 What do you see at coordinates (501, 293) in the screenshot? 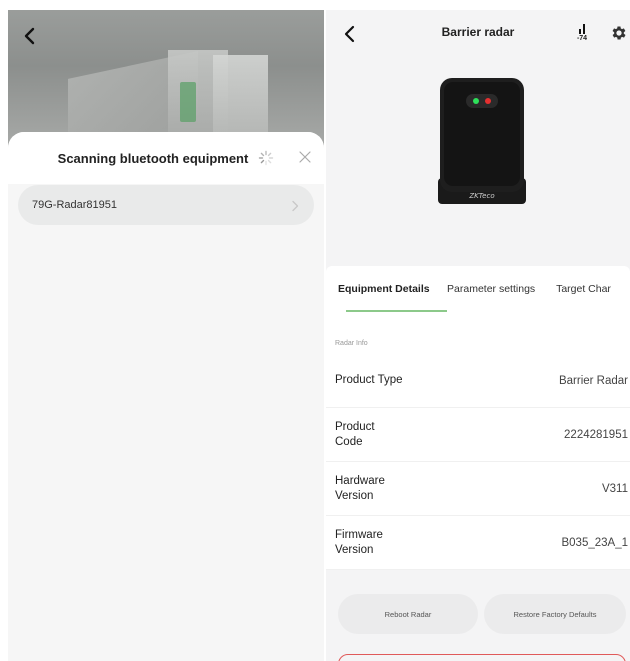
I see `tab-parameter-settings: Parameter settings` at bounding box center [501, 293].